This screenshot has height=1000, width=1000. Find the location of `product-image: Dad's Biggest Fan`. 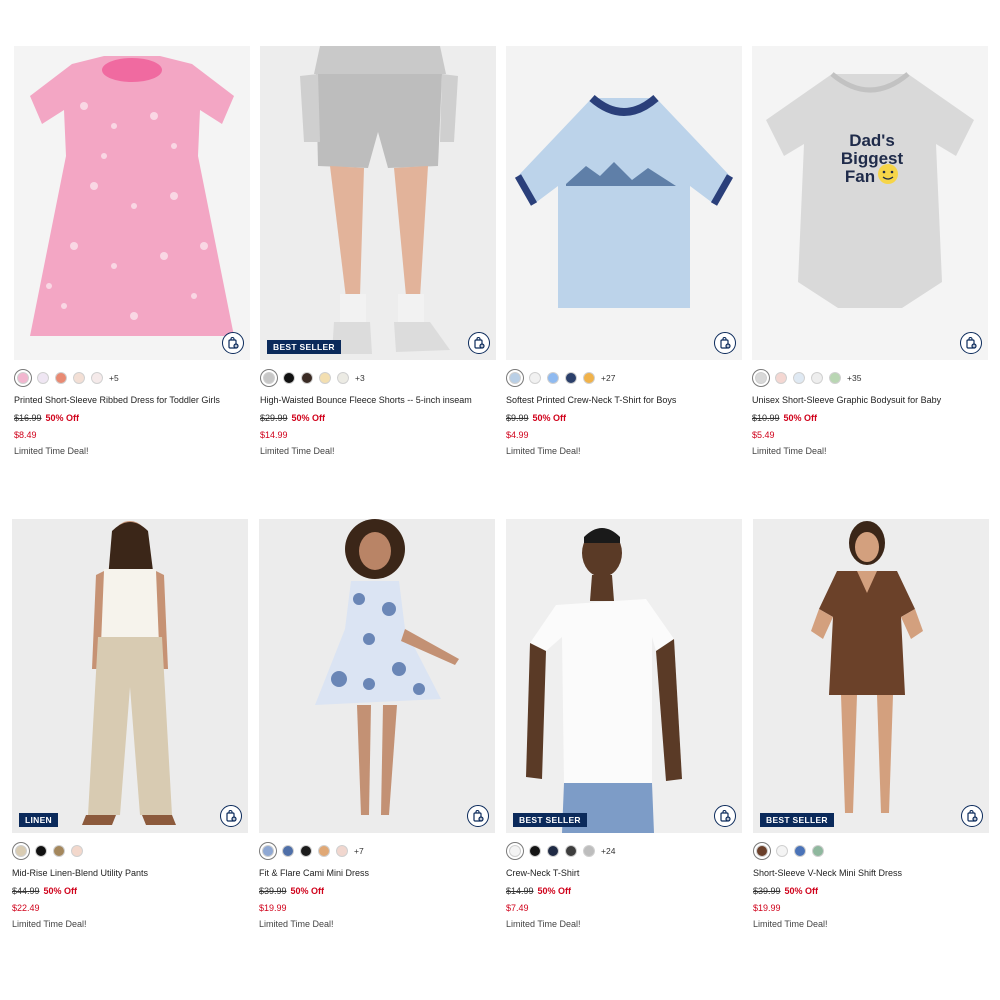

product-image: Dad's Biggest Fan is located at coordinates (870, 203).